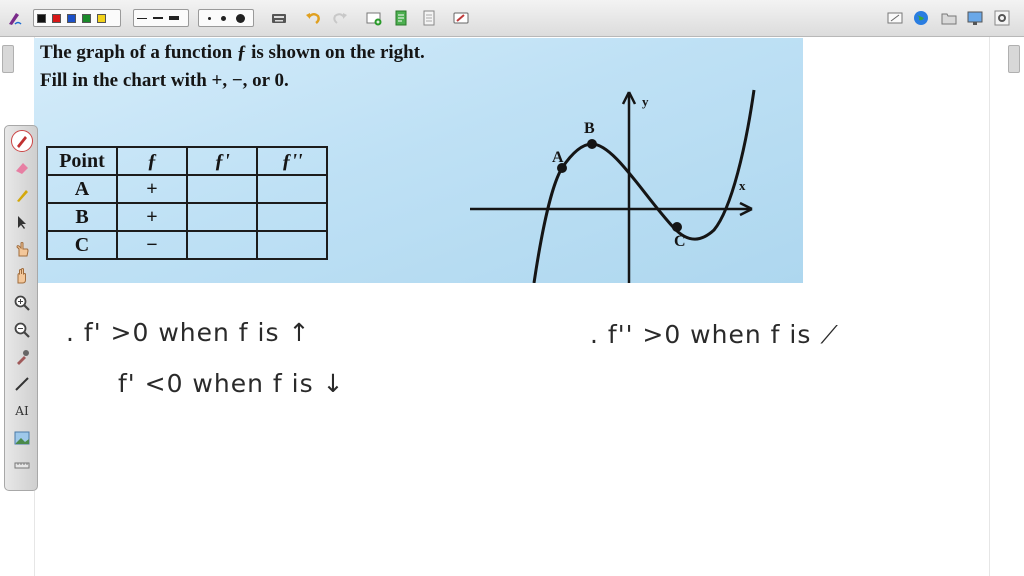 Image resolution: width=1024 pixels, height=576 pixels. Describe the element at coordinates (82, 161) in the screenshot. I see `table-header: Point` at that location.